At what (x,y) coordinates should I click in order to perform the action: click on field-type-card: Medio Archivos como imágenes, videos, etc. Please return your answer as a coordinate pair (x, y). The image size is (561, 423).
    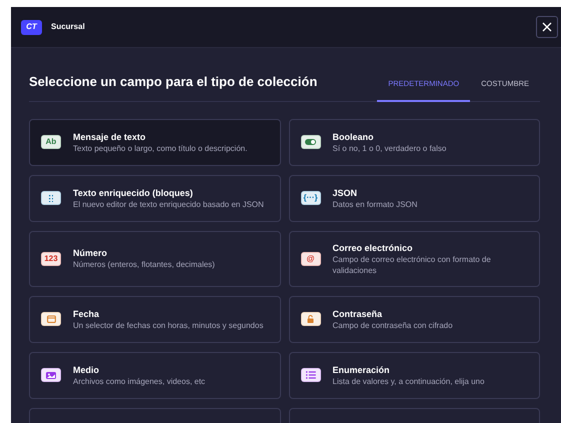
    Looking at the image, I should click on (154, 375).